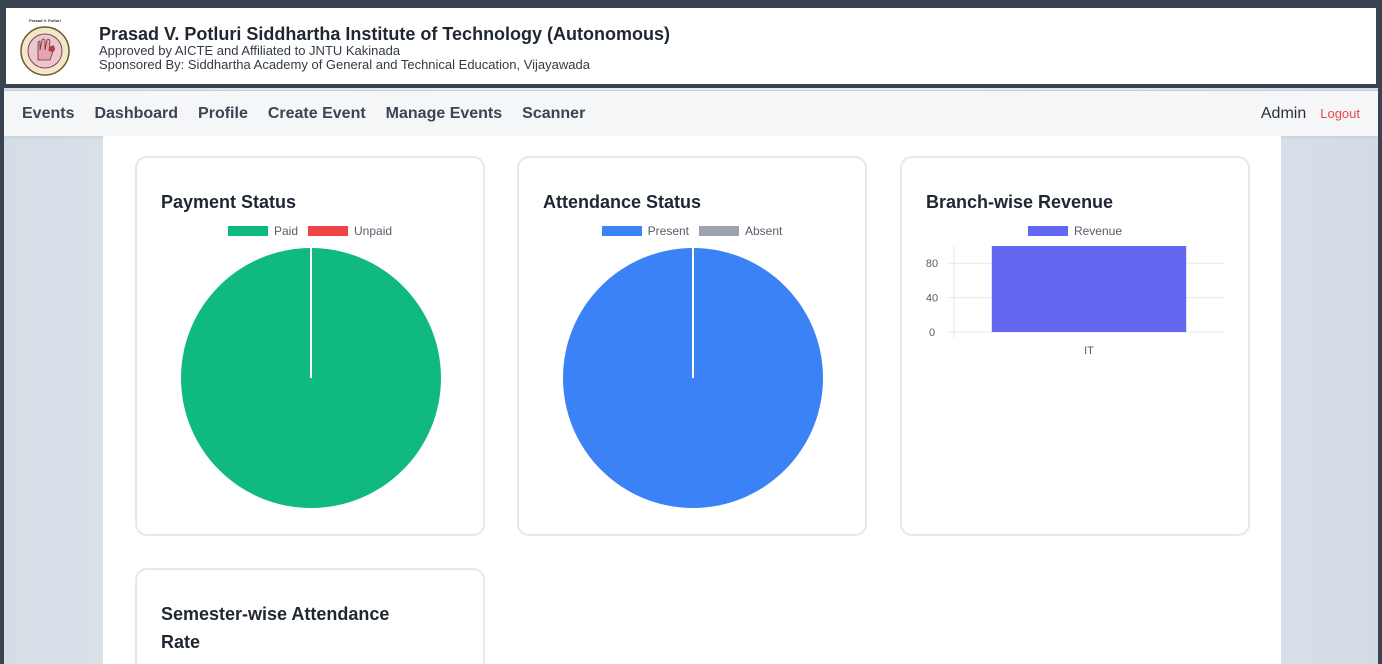  What do you see at coordinates (693, 378) in the screenshot?
I see `attendance-pie-chart` at bounding box center [693, 378].